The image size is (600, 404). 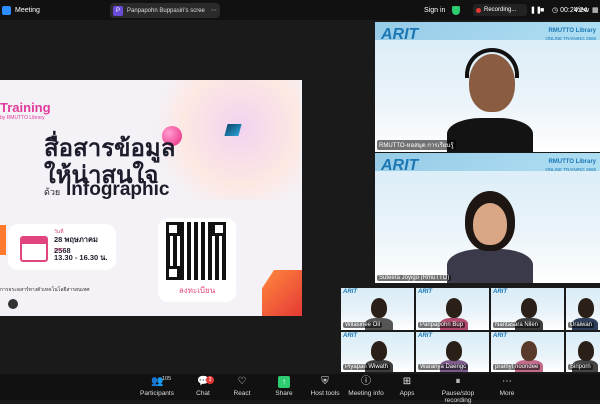 I want to click on more-label: More, so click(x=507, y=393).